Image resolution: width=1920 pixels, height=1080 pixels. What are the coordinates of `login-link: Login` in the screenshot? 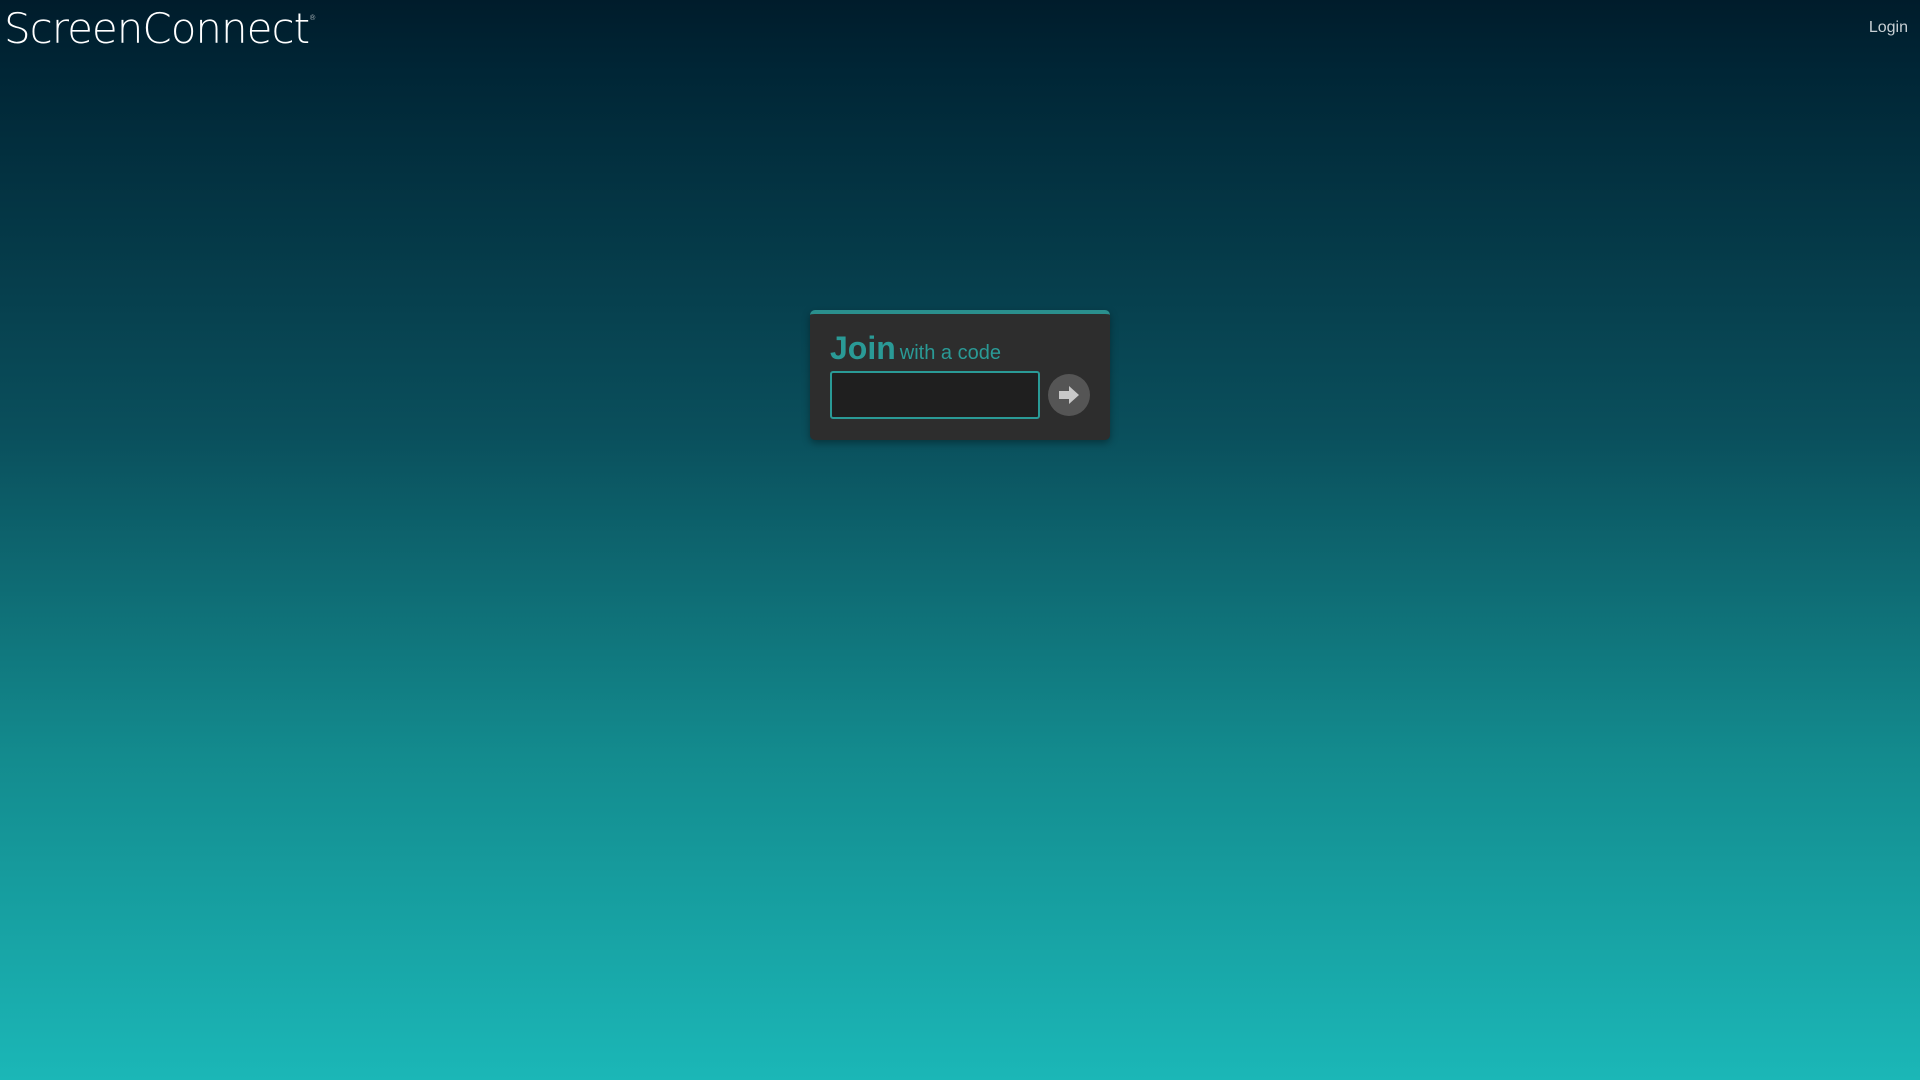 It's located at (1888, 28).